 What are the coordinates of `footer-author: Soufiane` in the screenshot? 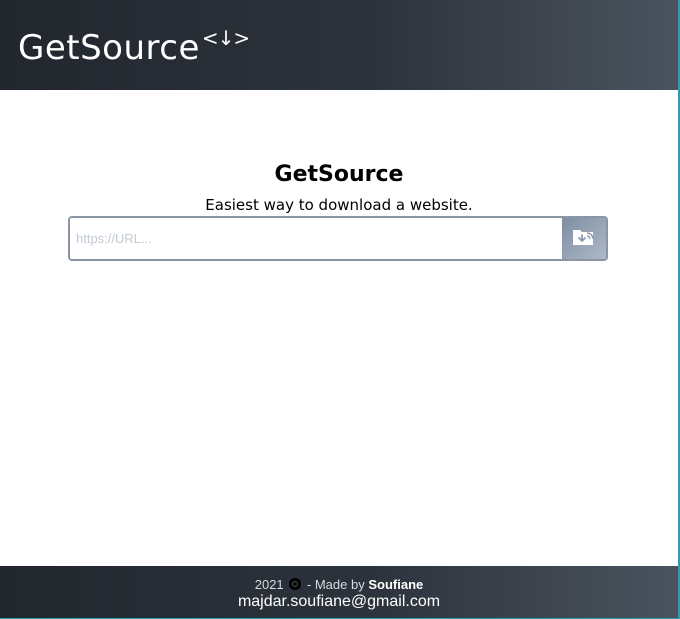 It's located at (396, 584).